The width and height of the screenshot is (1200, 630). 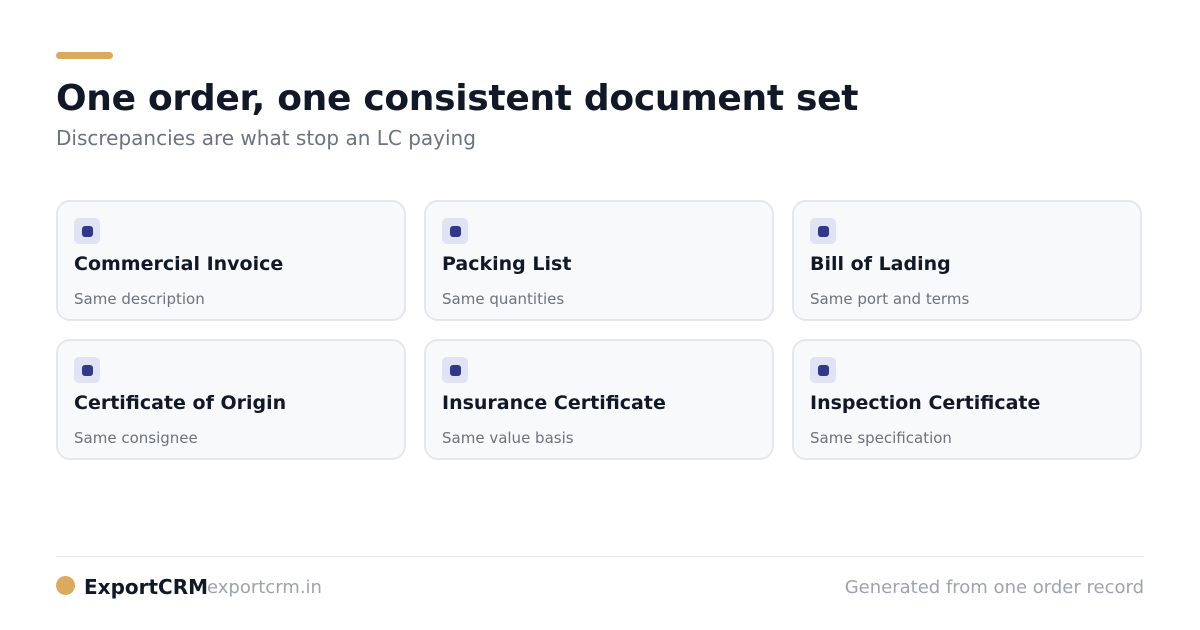 What do you see at coordinates (881, 438) in the screenshot?
I see `card-subtitle: Same specification` at bounding box center [881, 438].